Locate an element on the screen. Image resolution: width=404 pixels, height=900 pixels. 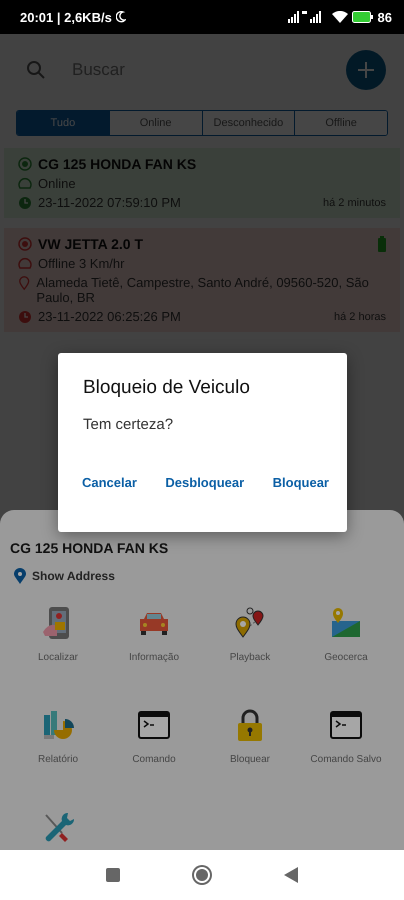
filter-tab: Tudo is located at coordinates (63, 123).